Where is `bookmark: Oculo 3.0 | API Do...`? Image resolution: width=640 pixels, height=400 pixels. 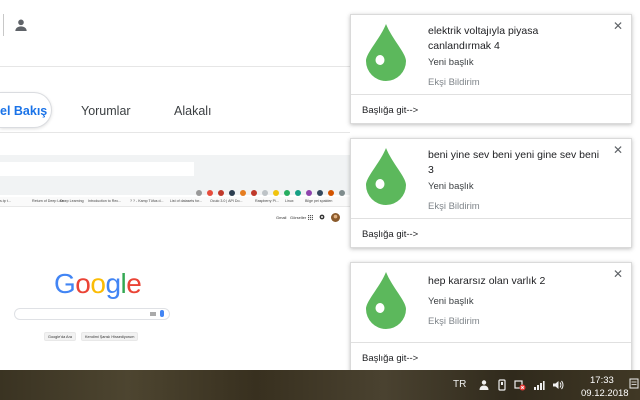
bookmark: Oculo 3.0 | API Do... is located at coordinates (226, 201).